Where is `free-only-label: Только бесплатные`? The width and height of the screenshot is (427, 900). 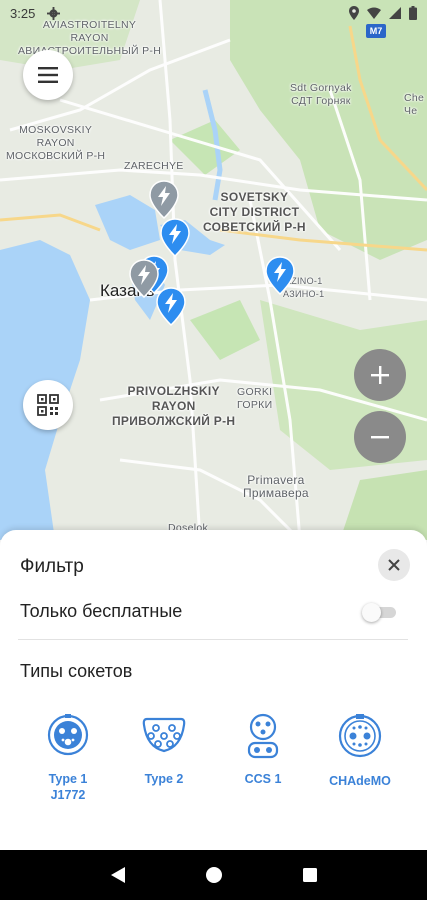
free-only-label: Только бесплатные is located at coordinates (101, 611).